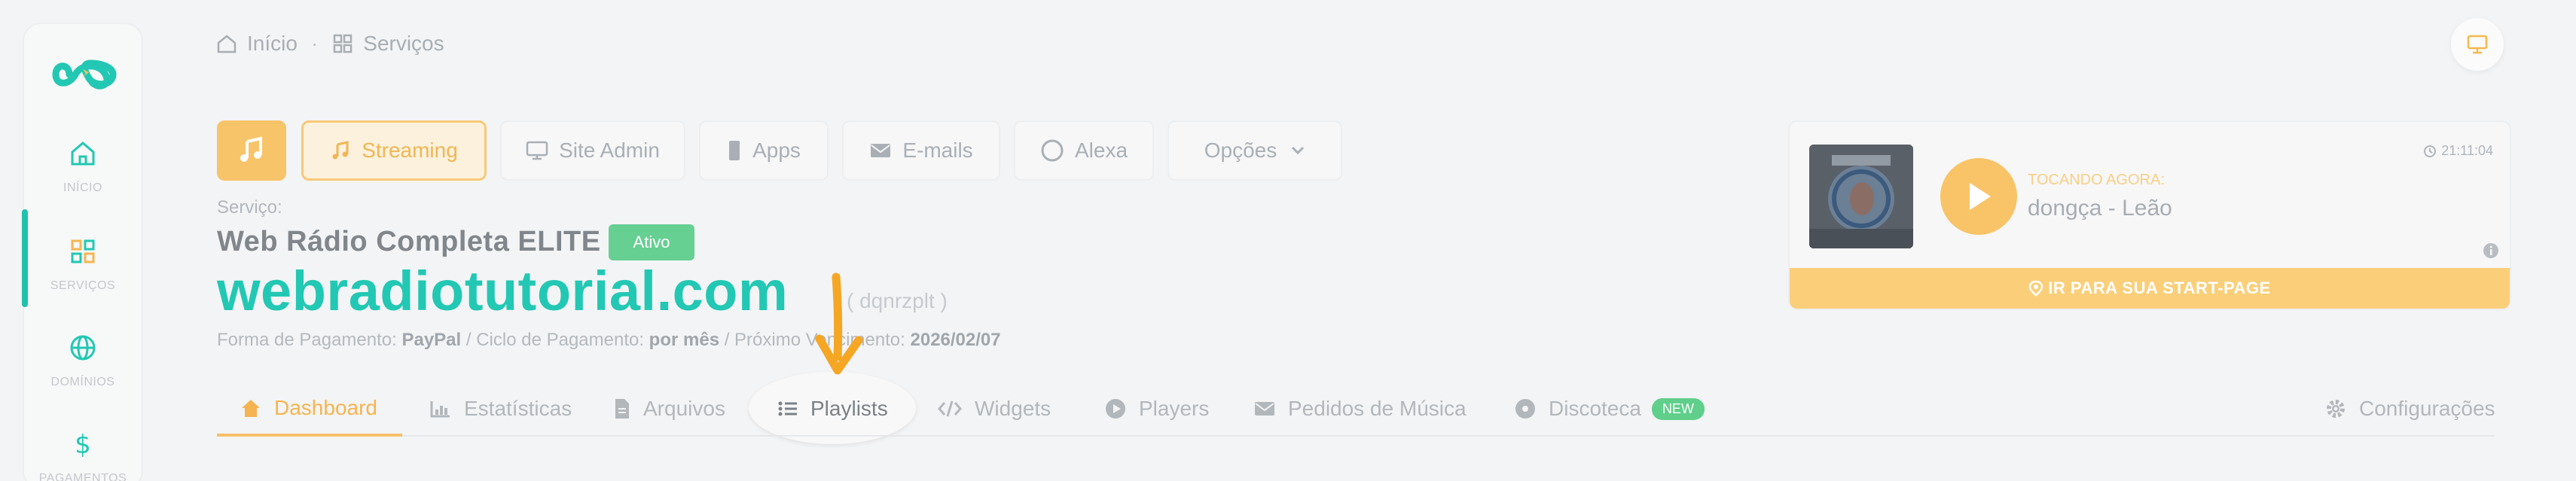  What do you see at coordinates (849, 408) in the screenshot?
I see `tab-label: Playlists` at bounding box center [849, 408].